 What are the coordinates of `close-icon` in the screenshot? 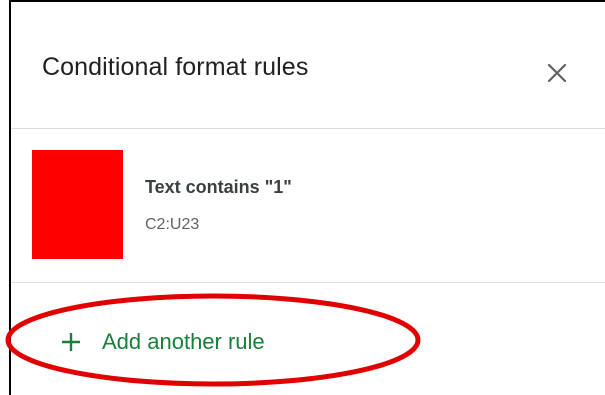 It's located at (557, 73).